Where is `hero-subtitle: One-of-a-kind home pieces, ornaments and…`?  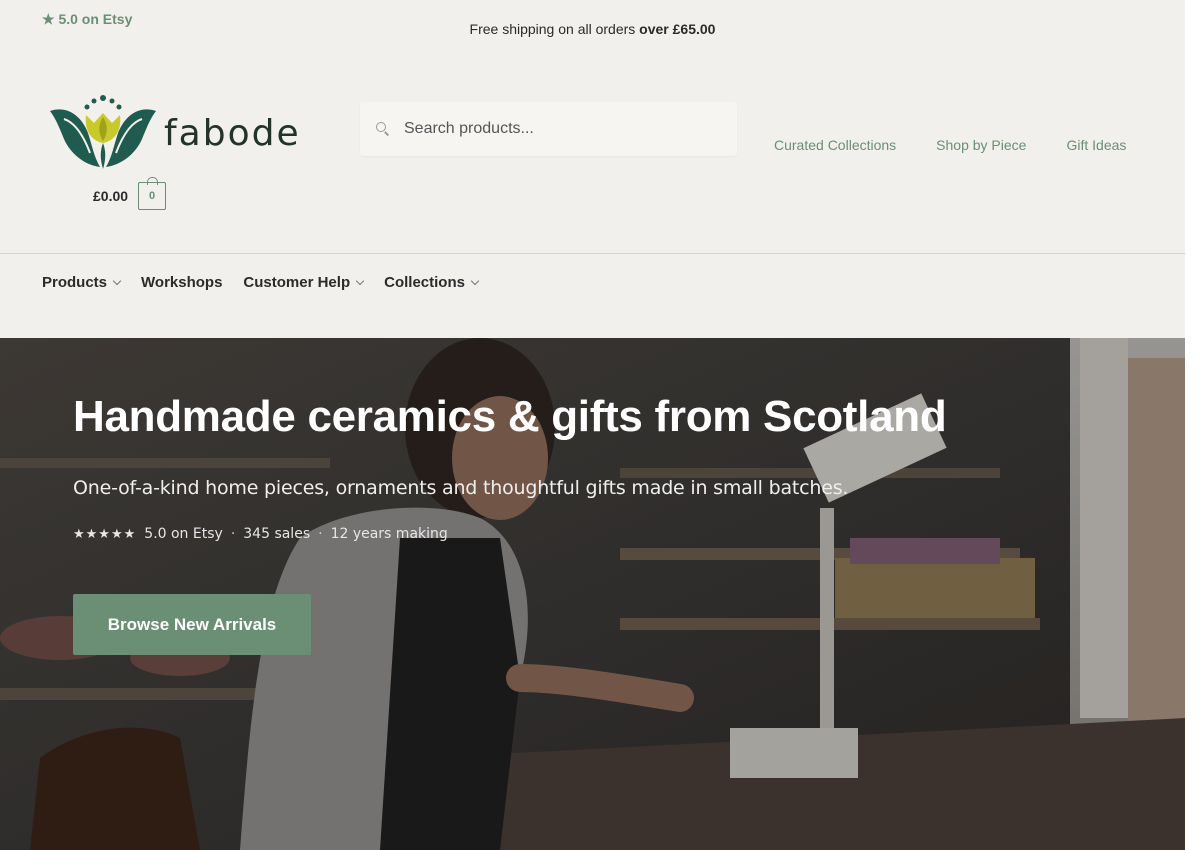 hero-subtitle: One-of-a-kind home pieces, ornaments and… is located at coordinates (461, 488).